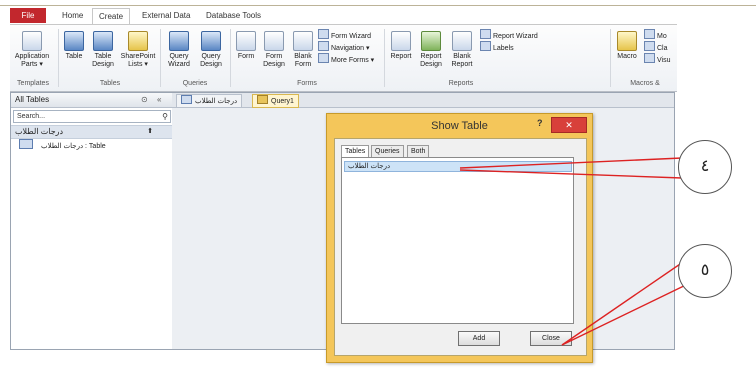  Describe the element at coordinates (571, 163) in the screenshot. I see `callout-line-4a` at that location.